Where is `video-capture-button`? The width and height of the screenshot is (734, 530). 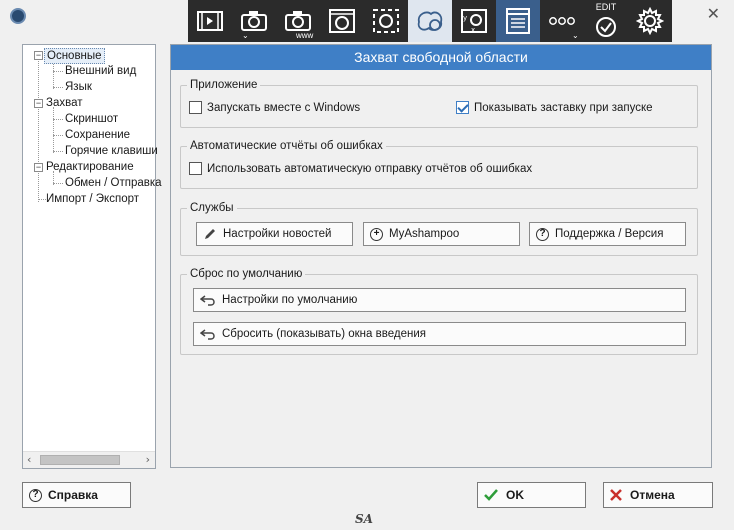
video-capture-button is located at coordinates (210, 21).